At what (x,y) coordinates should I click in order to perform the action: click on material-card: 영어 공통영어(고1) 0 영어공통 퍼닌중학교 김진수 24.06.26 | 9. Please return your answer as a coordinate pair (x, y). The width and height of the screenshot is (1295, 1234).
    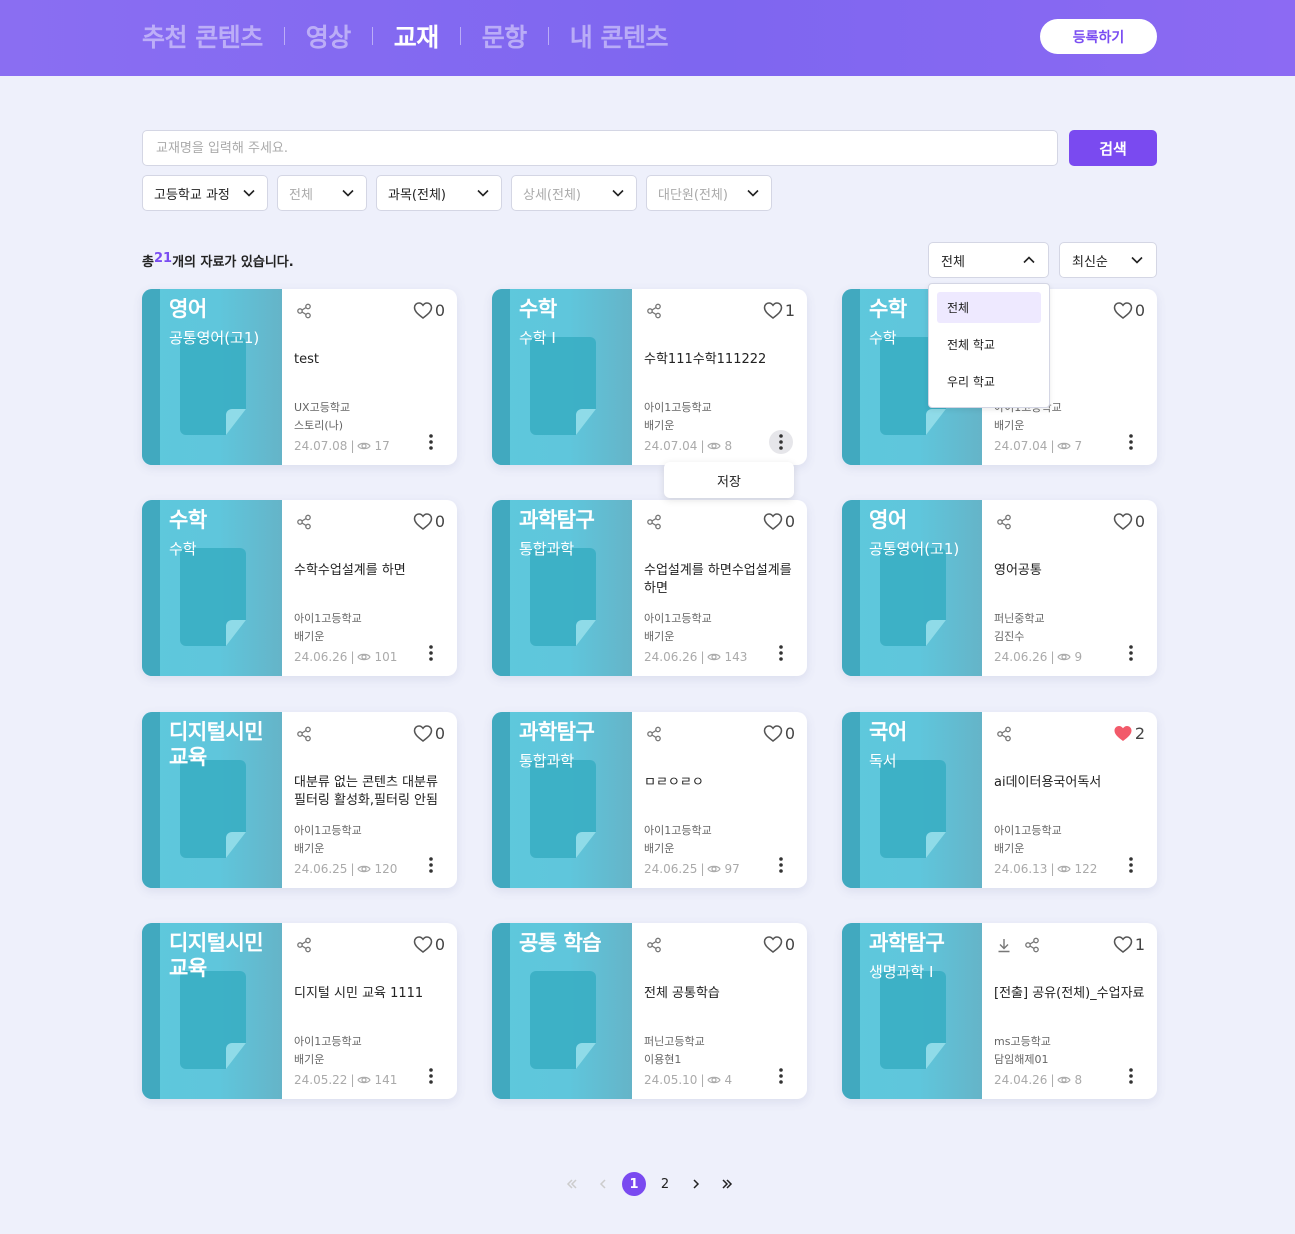
    Looking at the image, I should click on (999, 588).